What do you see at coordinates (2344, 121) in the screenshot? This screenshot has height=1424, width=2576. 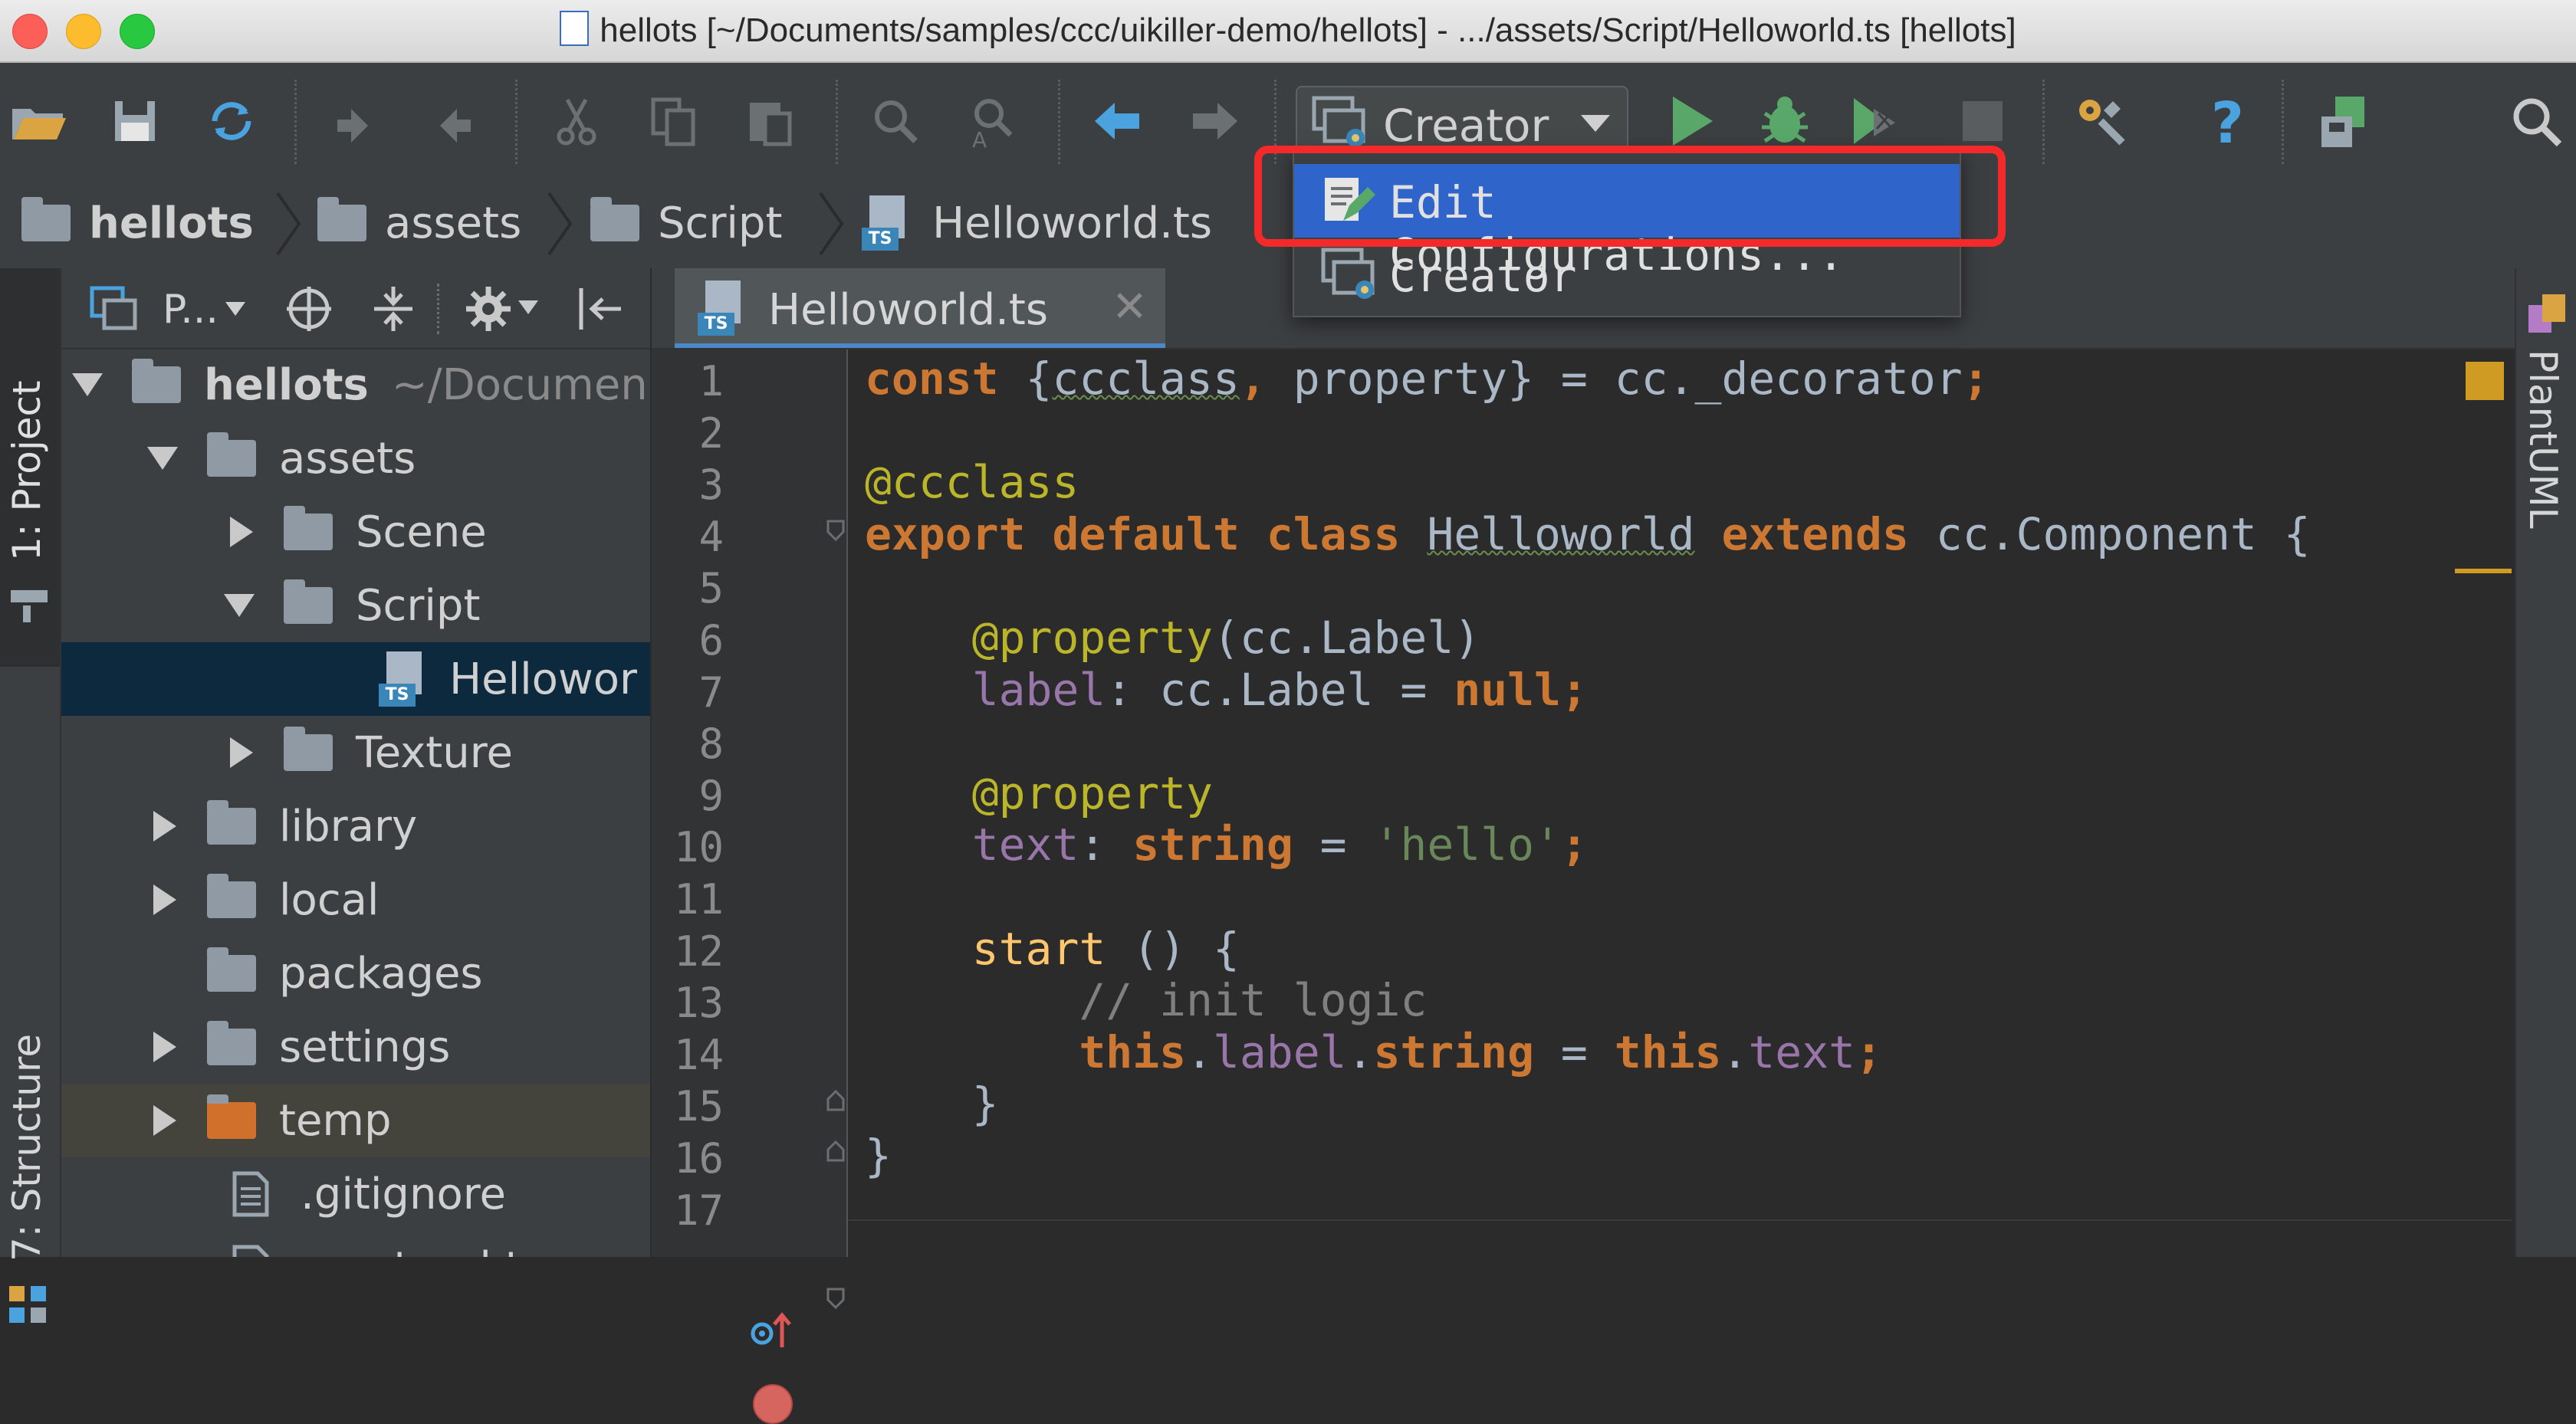 I see `sdk-icon` at bounding box center [2344, 121].